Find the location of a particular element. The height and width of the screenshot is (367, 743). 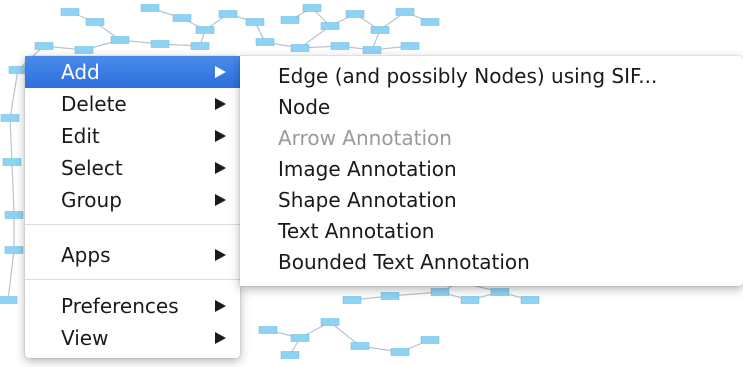

submenu-item-shape-annotation: Shape Annotation is located at coordinates (491, 200).